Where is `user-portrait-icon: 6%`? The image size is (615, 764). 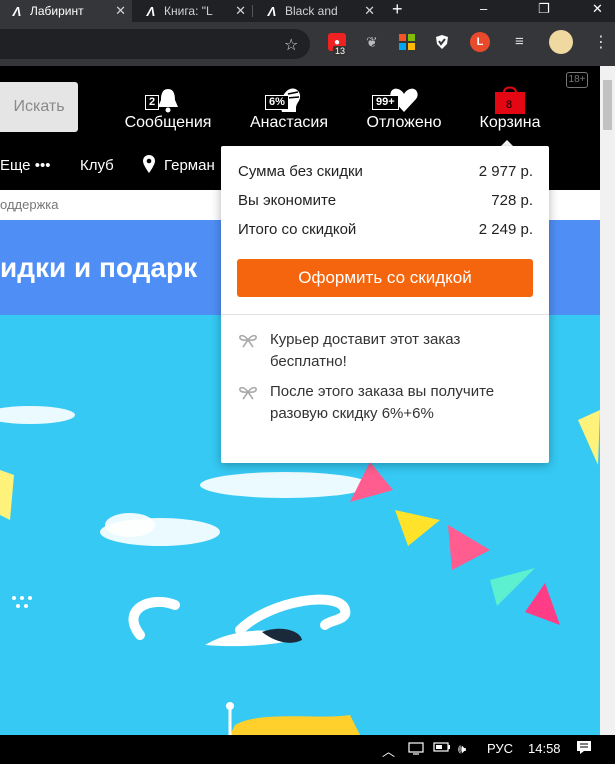
user-portrait-icon: 6% is located at coordinates (289, 98).